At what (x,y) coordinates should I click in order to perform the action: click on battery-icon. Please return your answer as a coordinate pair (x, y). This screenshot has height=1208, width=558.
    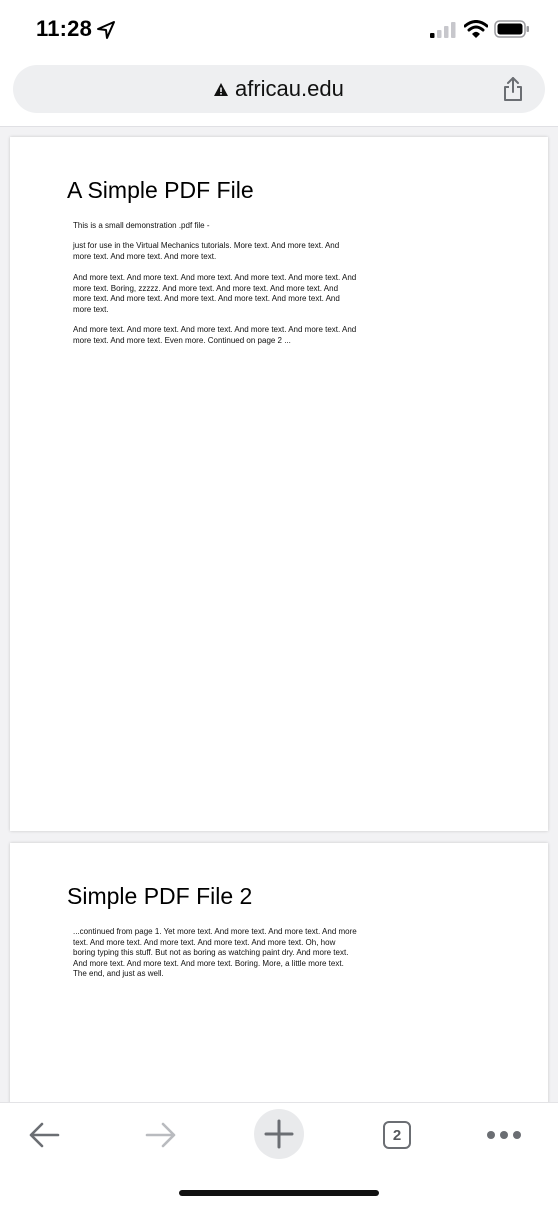
    Looking at the image, I should click on (511, 29).